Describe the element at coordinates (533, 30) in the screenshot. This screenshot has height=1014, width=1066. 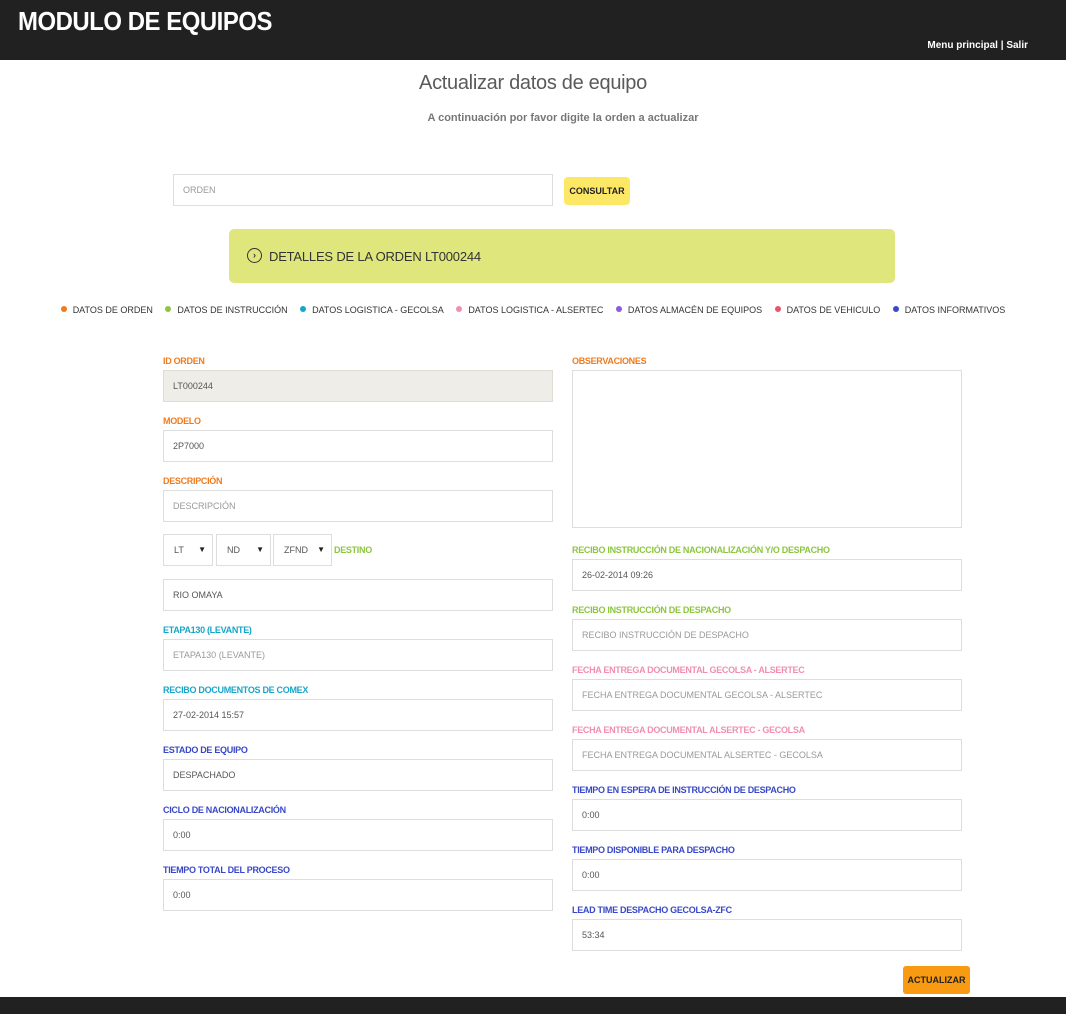
I see `top-bar: MODULO DE EQUIPOS Menu principal | Salir` at that location.